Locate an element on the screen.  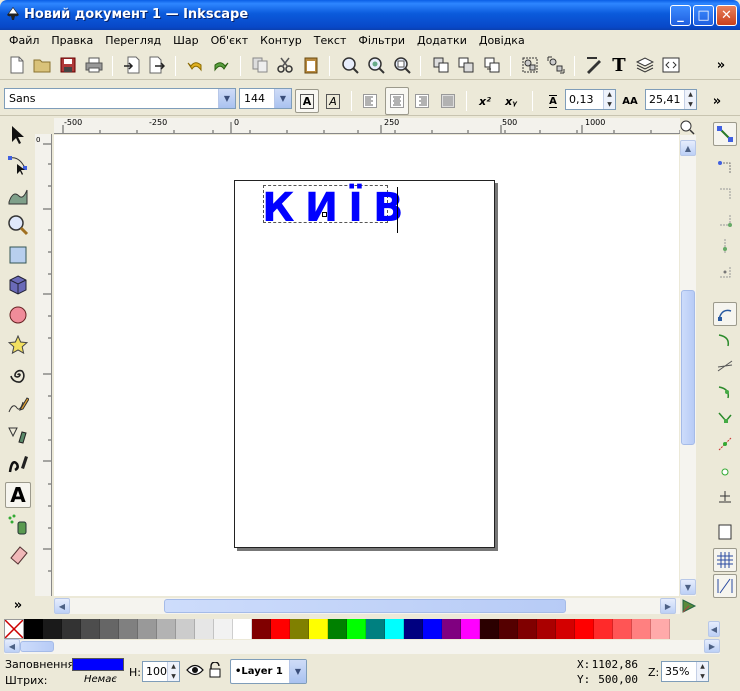
duplicate-icon is located at coordinates (441, 65).